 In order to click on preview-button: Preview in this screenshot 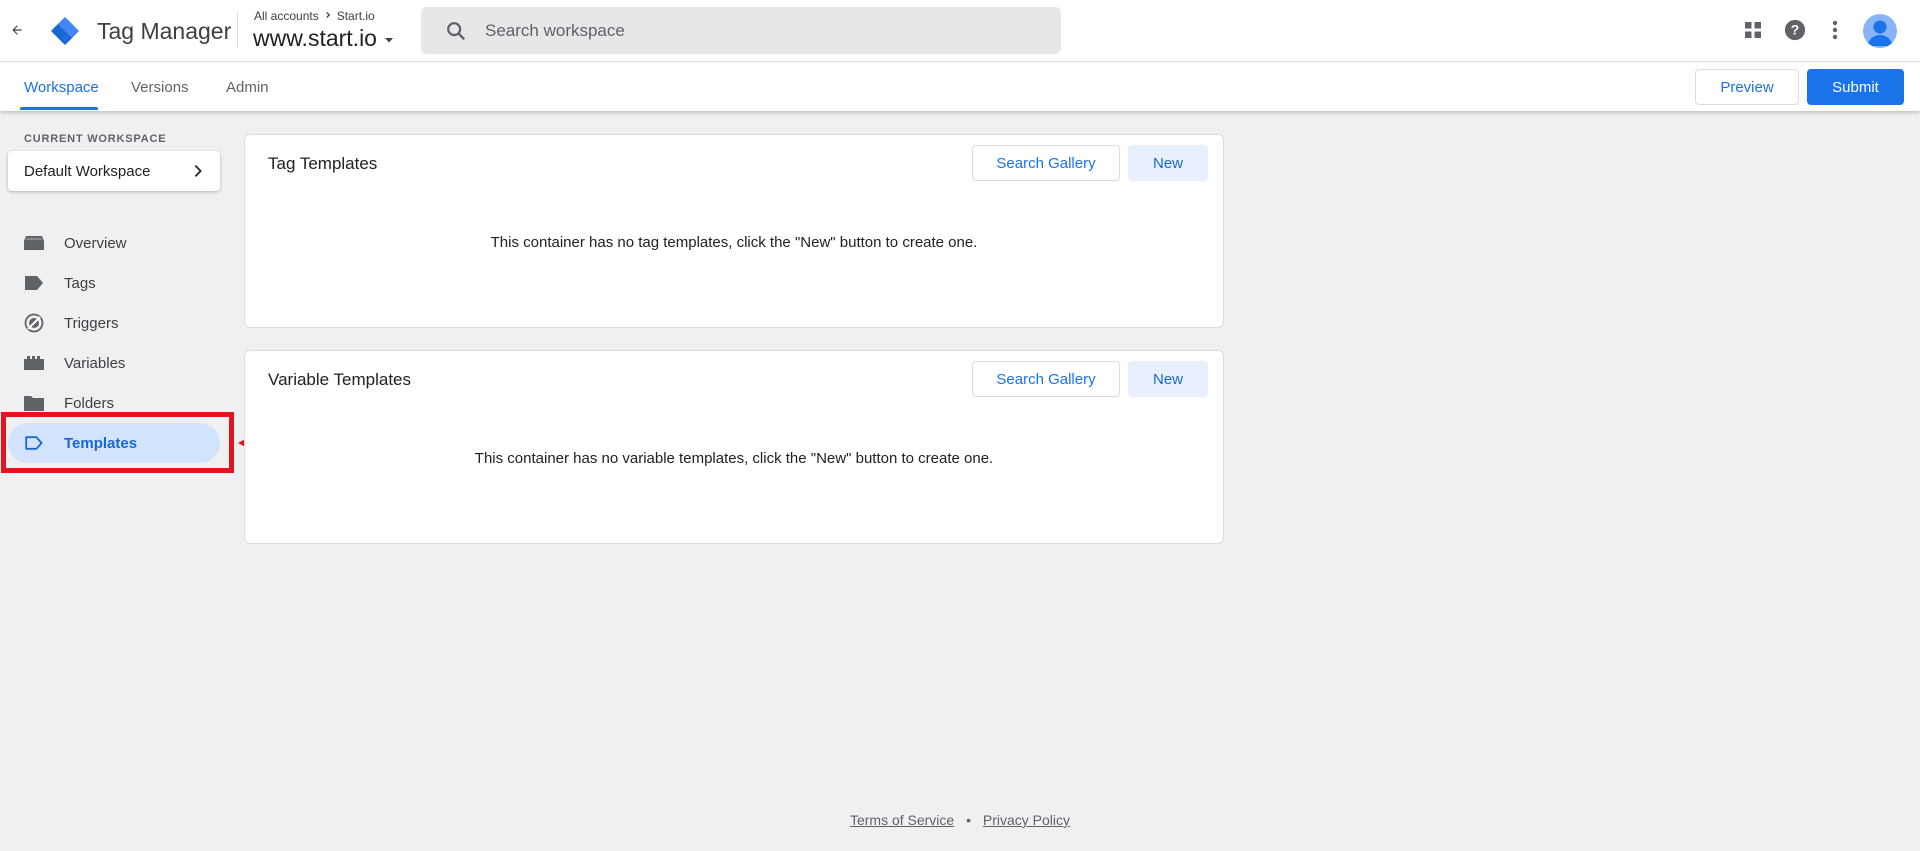, I will do `click(1747, 87)`.